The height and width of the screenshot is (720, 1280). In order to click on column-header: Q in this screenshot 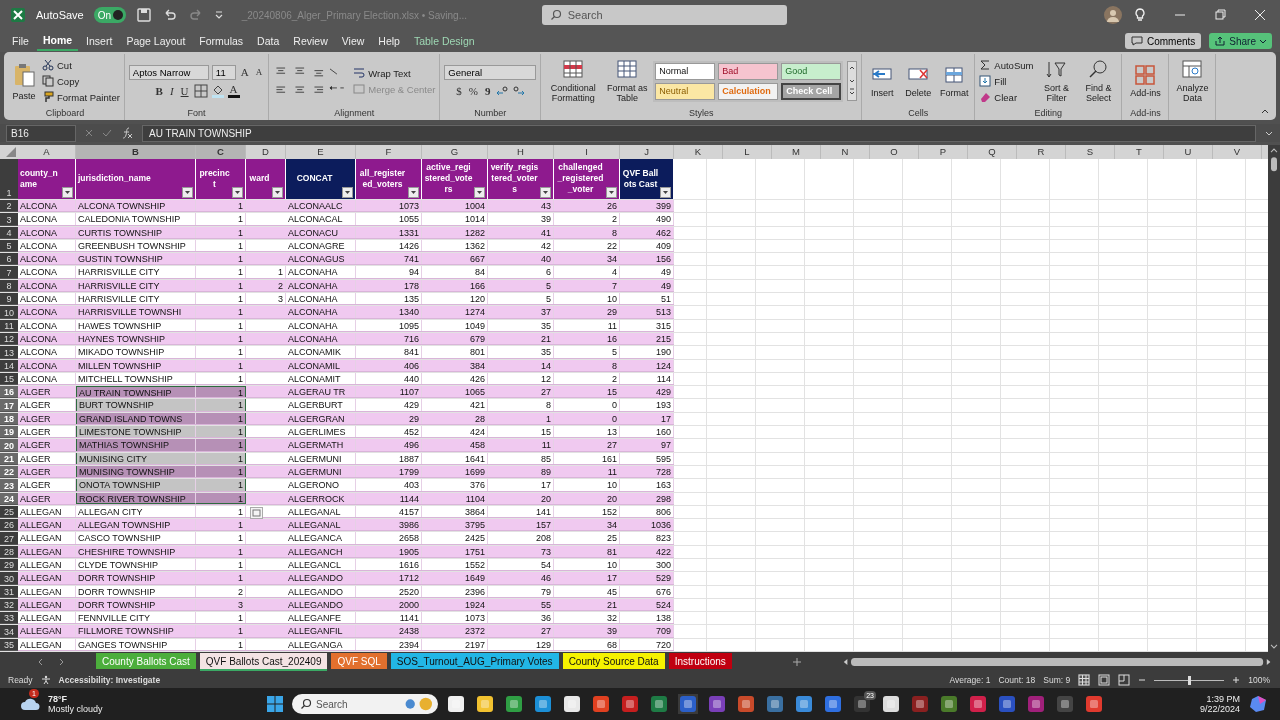, I will do `click(992, 152)`.